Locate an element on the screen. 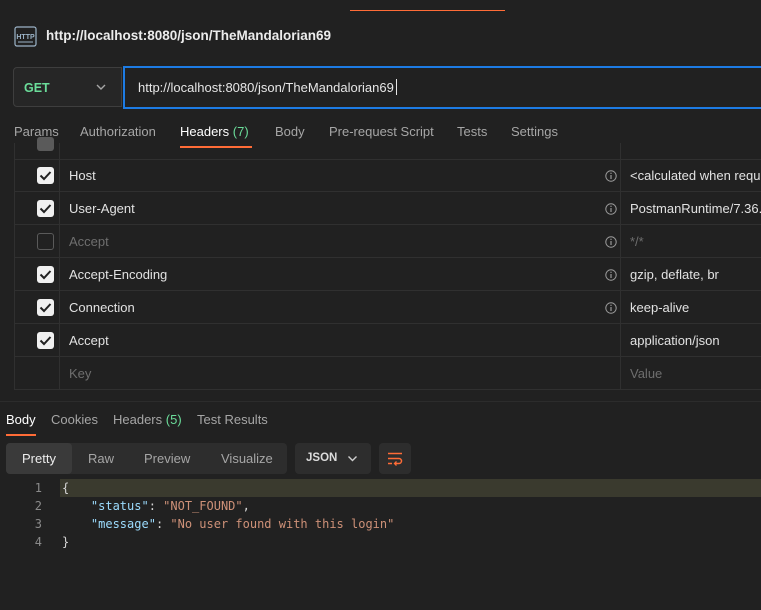  new-key-input: Key is located at coordinates (80, 373).